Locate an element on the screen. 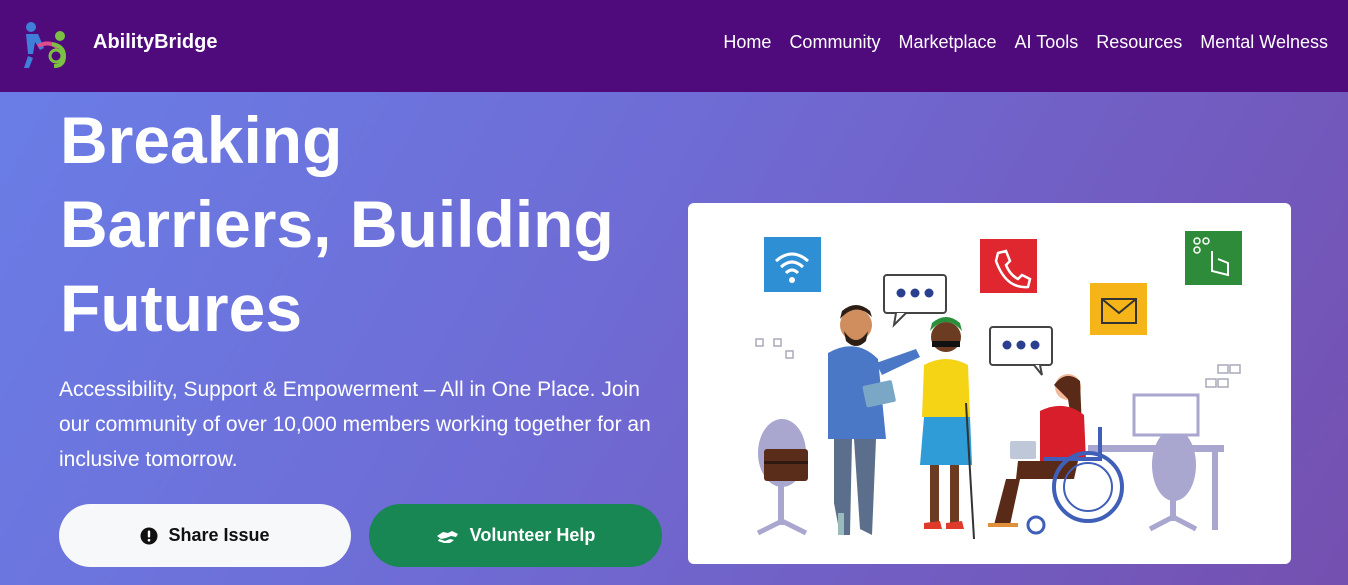 This screenshot has width=1348, height=585. office-chair-left is located at coordinates (782, 477).